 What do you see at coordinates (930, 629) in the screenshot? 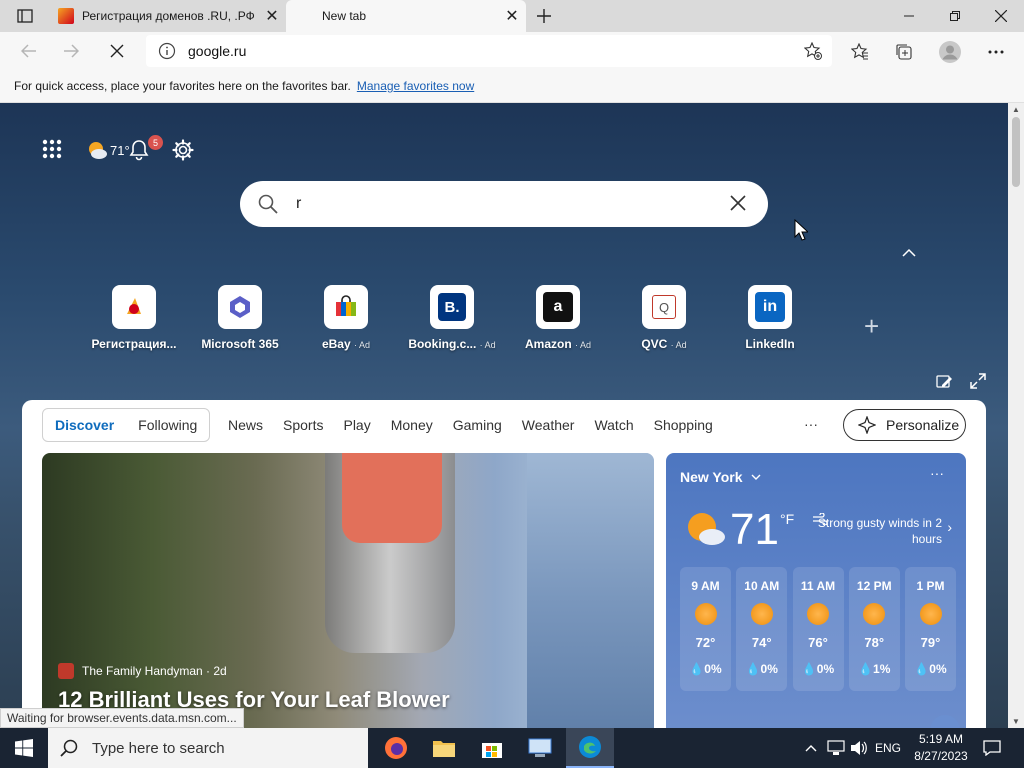
I see `hour-forecast: 1 PM 79° 💧0%` at bounding box center [930, 629].